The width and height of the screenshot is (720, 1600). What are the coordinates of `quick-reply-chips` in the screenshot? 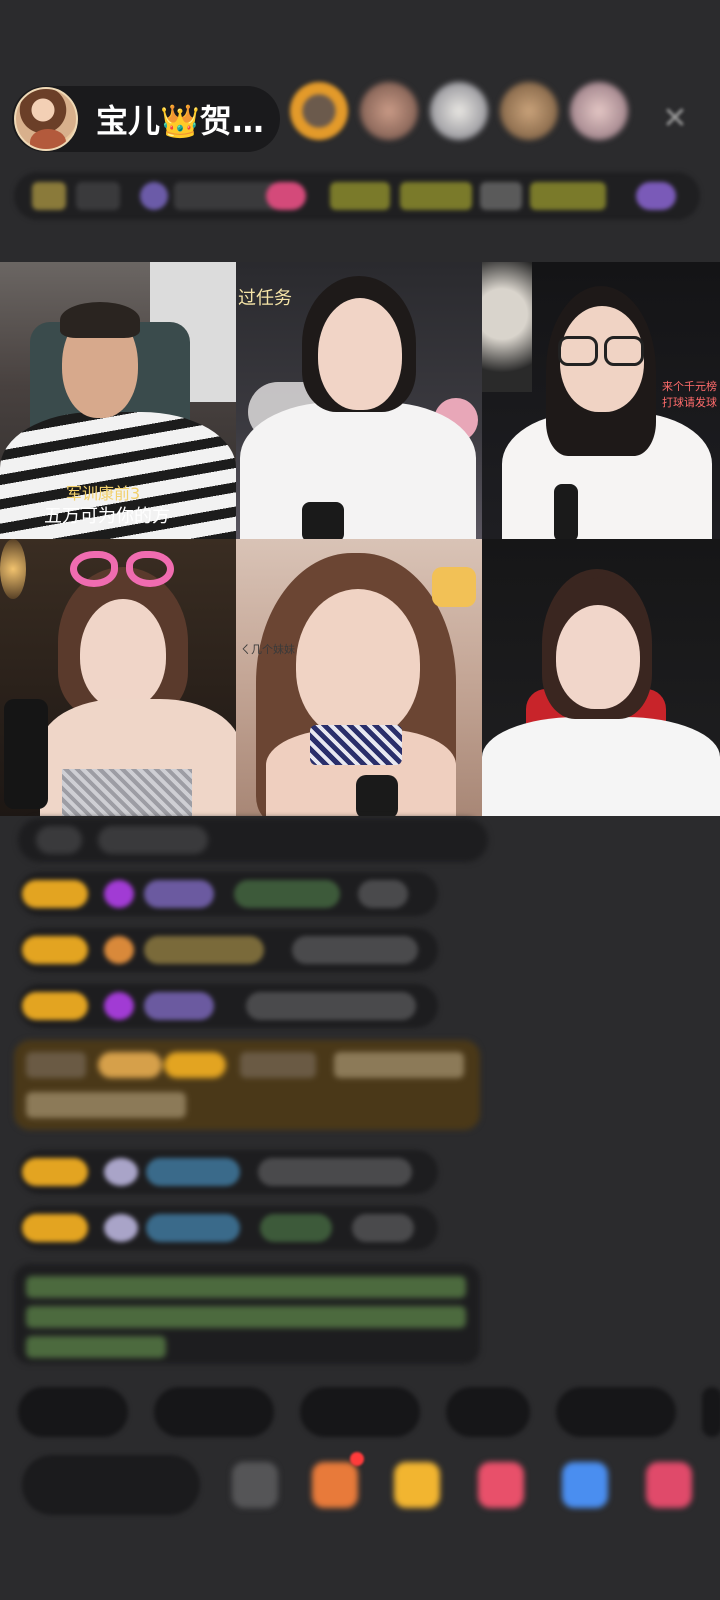 It's located at (369, 1412).